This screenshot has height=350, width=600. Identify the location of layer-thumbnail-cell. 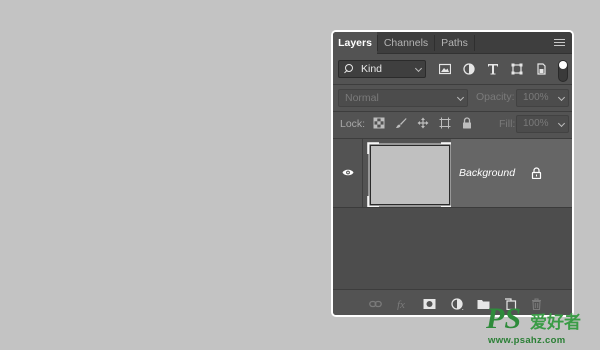
(408, 173).